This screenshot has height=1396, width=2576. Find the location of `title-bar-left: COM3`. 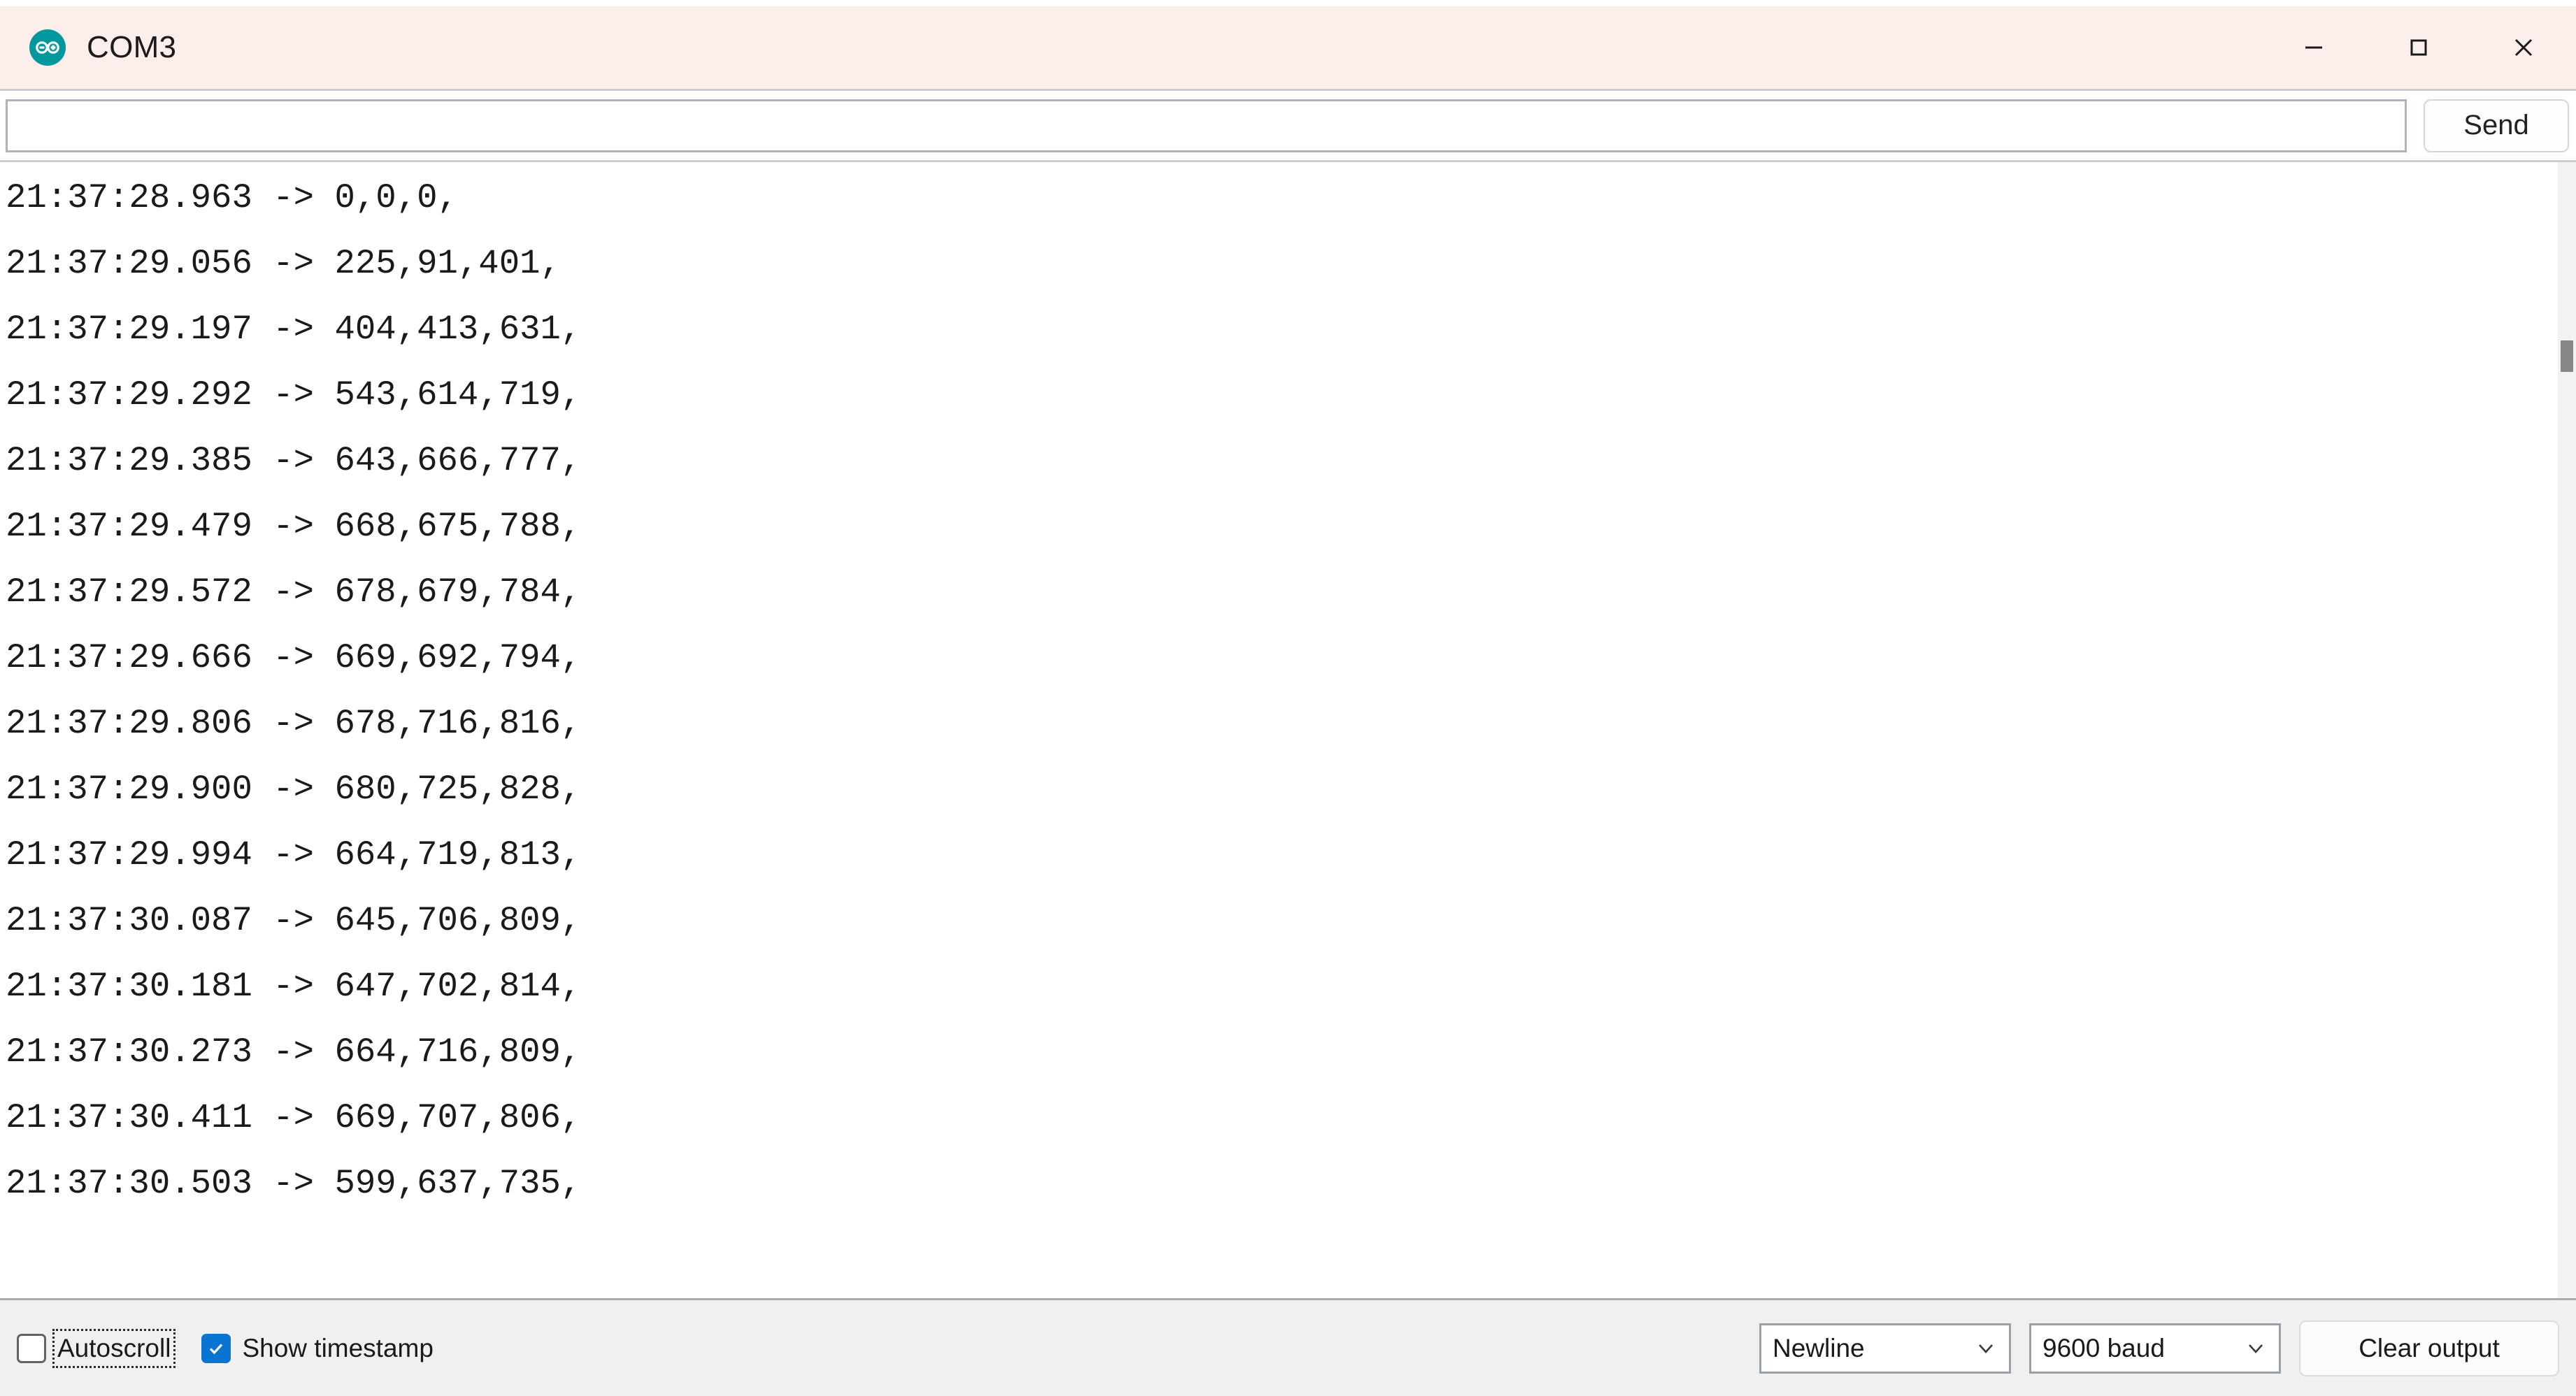

title-bar-left: COM3 is located at coordinates (88, 48).